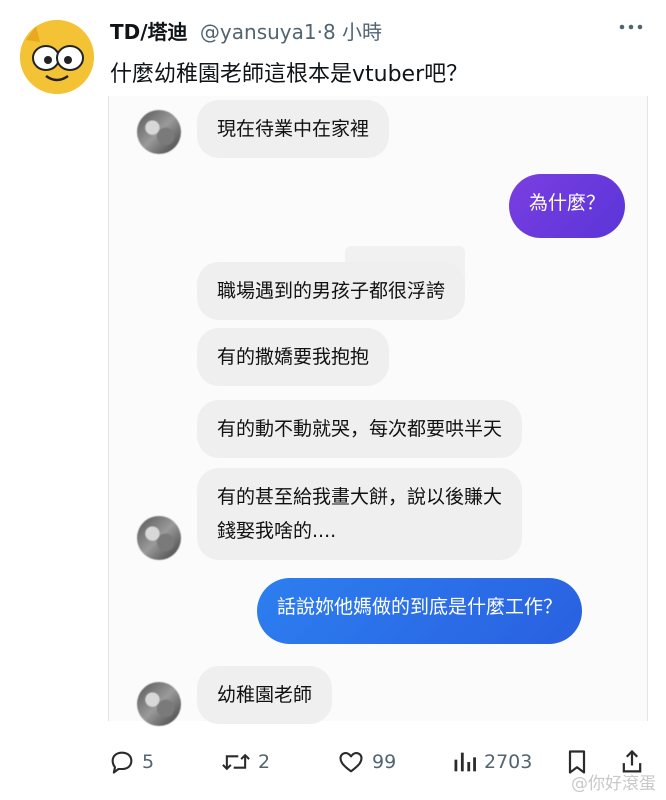 This screenshot has width=666, height=800. Describe the element at coordinates (384, 762) in the screenshot. I see `like-count: 99` at that location.